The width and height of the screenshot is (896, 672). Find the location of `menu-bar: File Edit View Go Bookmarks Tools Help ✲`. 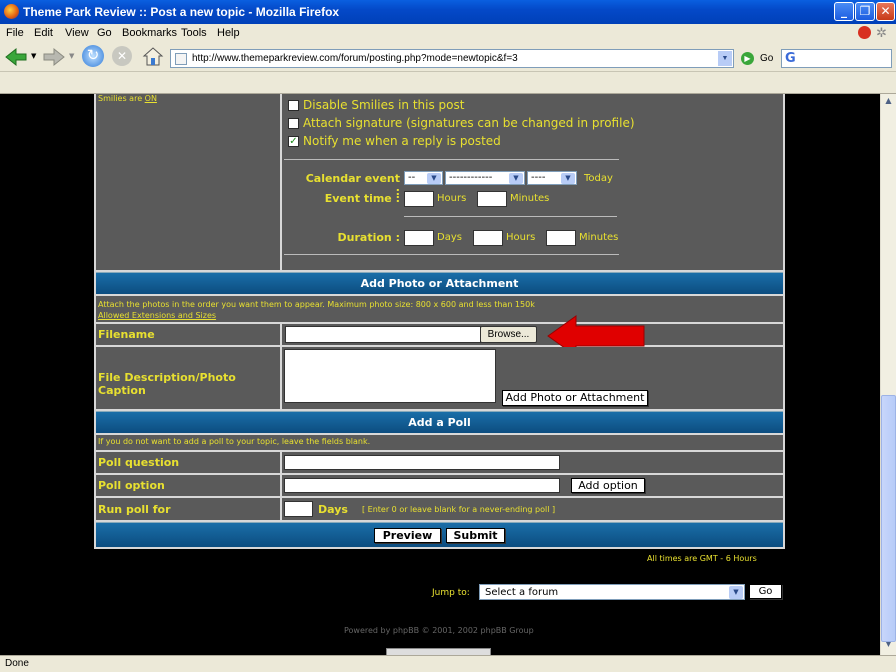

menu-bar: File Edit View Go Bookmarks Tools Help ✲ is located at coordinates (448, 33).